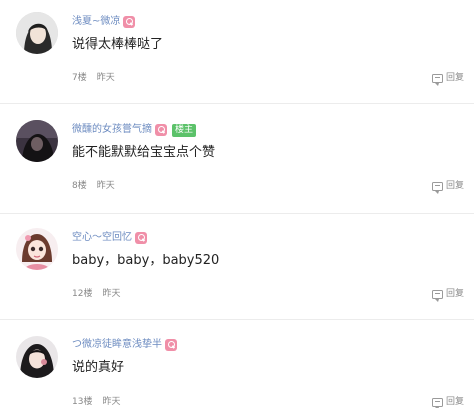 The image size is (474, 408). What do you see at coordinates (96, 402) in the screenshot?
I see `comment-meta: 13楼 昨天` at bounding box center [96, 402].